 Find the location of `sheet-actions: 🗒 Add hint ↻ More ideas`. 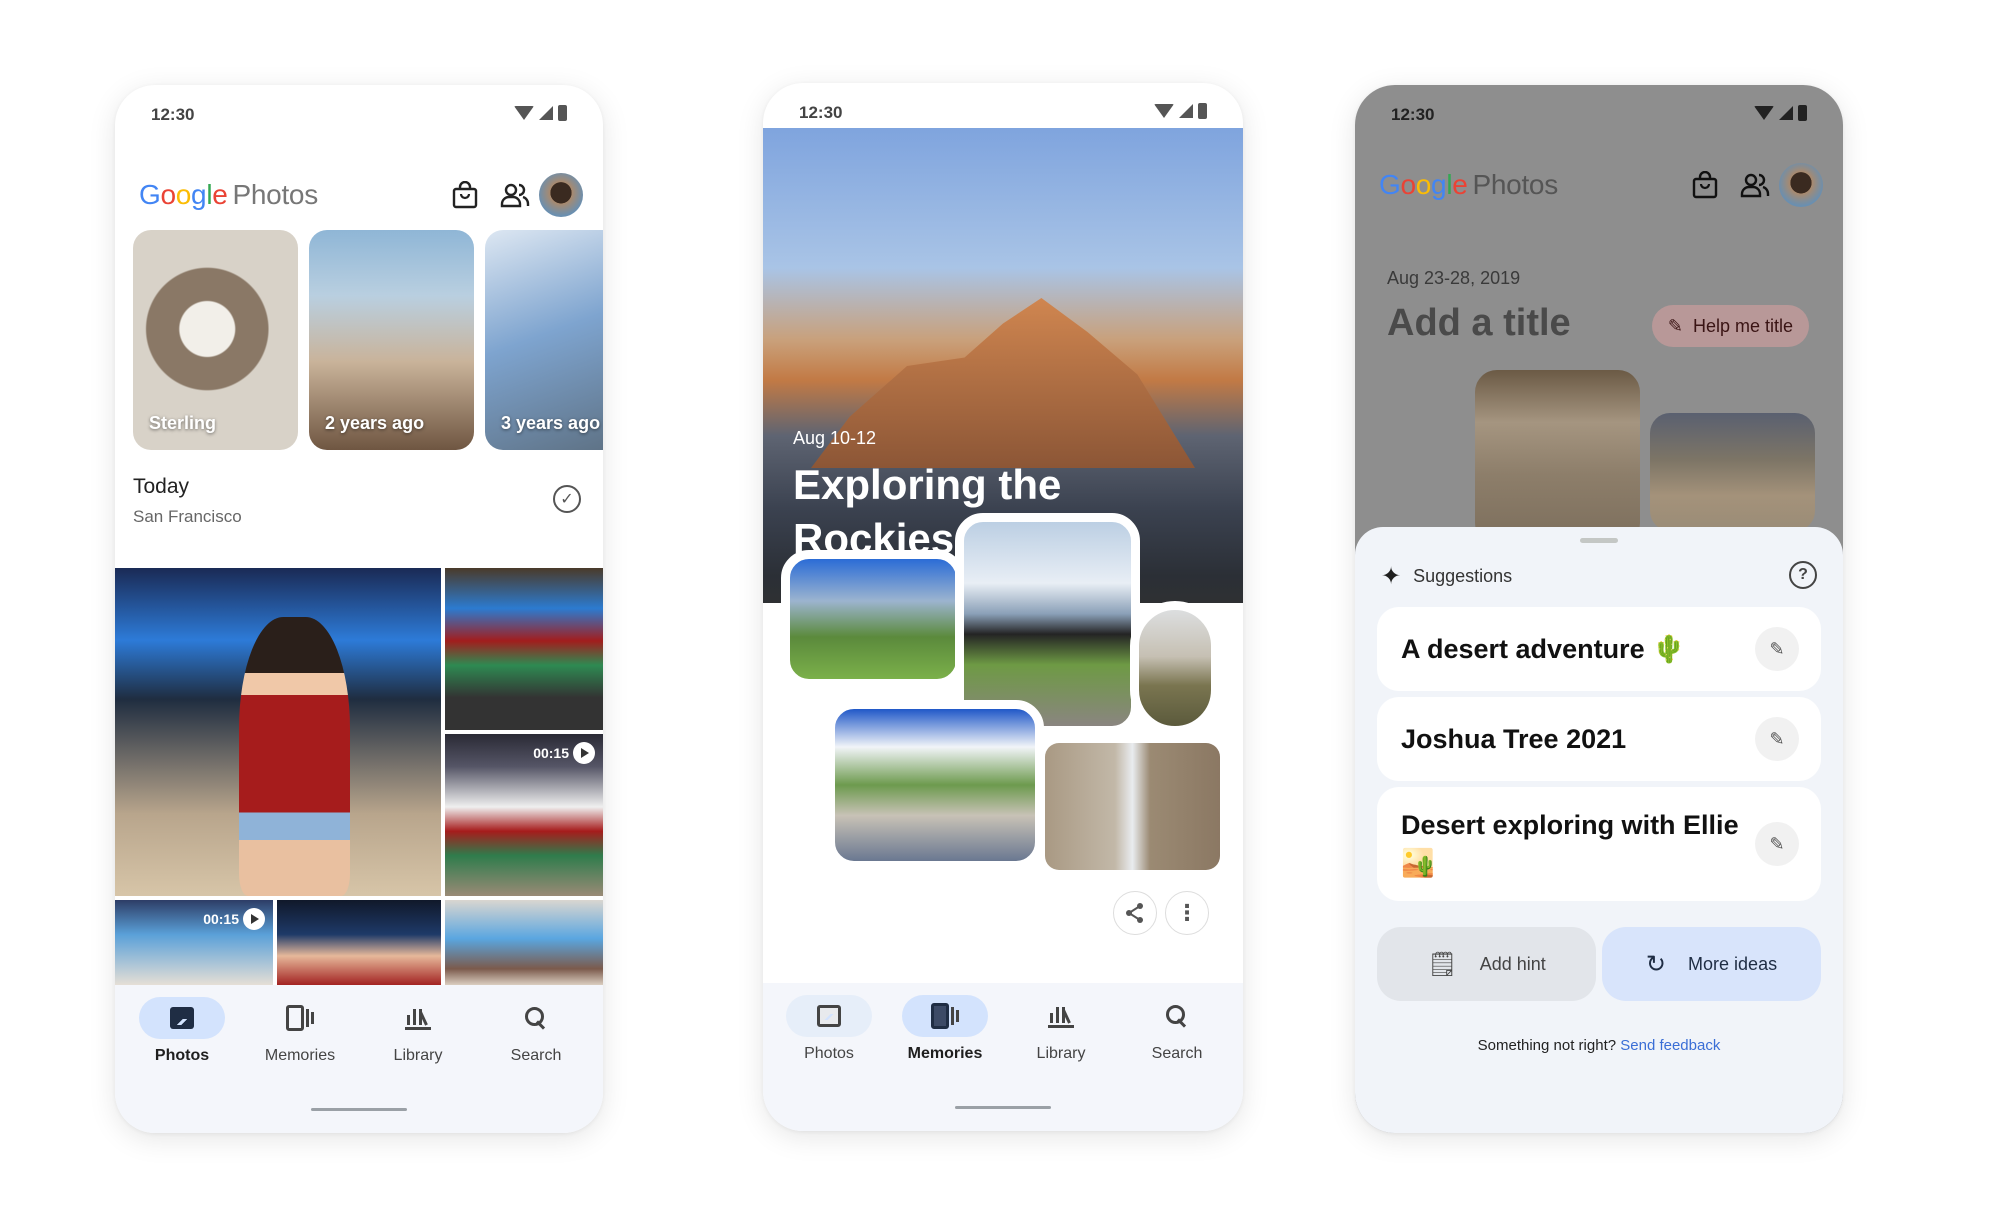

sheet-actions: 🗒 Add hint ↻ More ideas is located at coordinates (1599, 964).